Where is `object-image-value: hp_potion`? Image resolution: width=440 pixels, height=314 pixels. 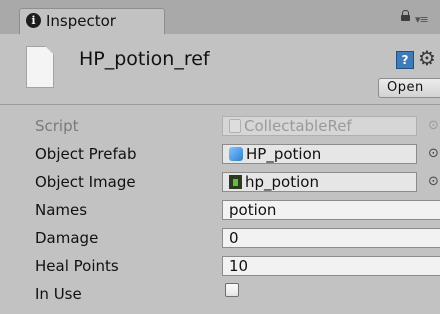
object-image-value: hp_potion is located at coordinates (282, 182).